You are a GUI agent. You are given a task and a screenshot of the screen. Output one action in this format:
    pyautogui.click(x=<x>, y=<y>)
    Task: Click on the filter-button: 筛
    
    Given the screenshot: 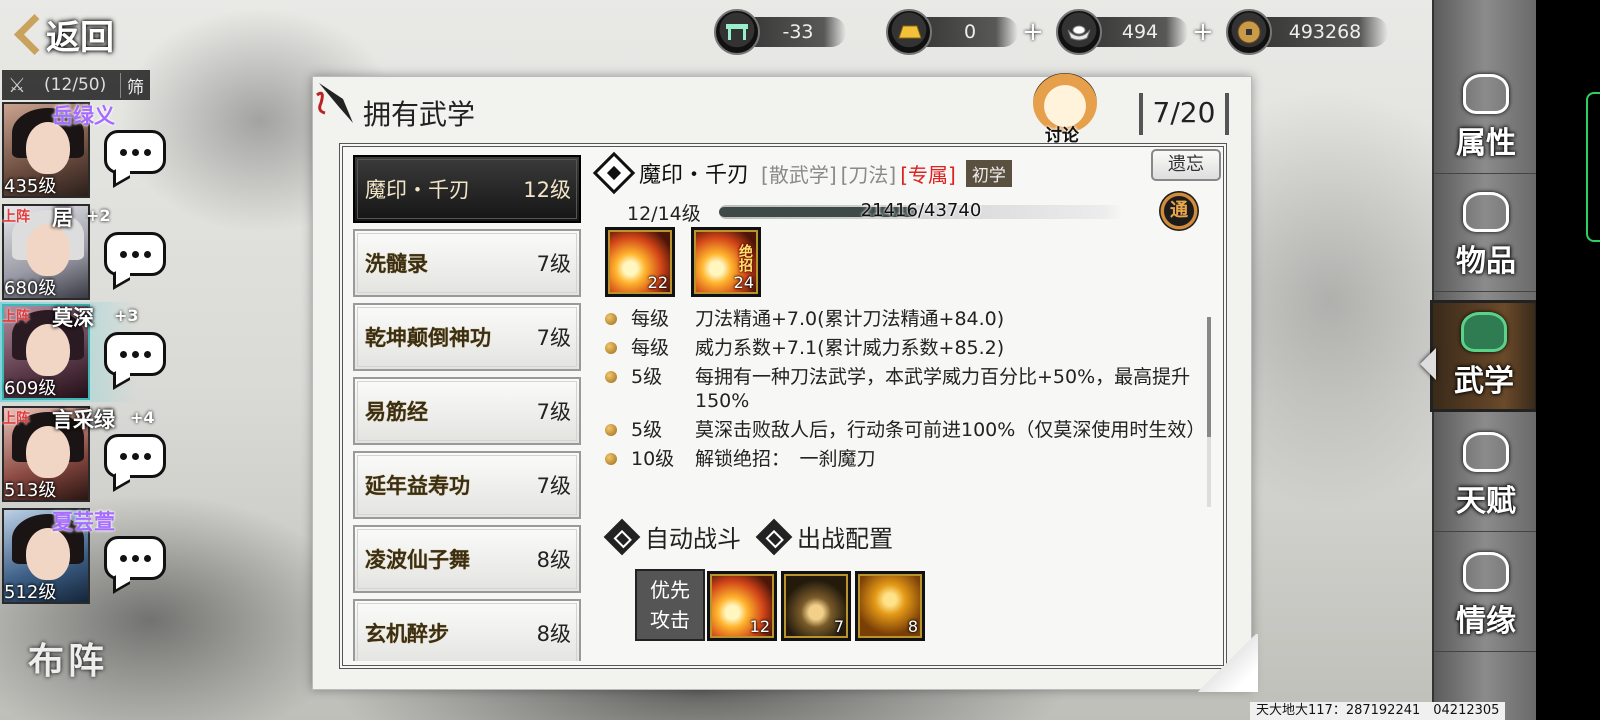 What is the action you would take?
    pyautogui.click(x=135, y=85)
    